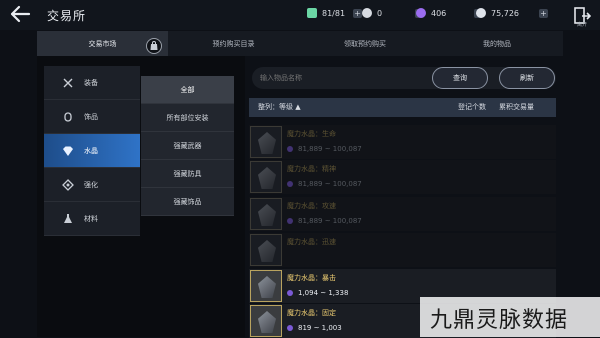  I want to click on tab-claim-reservation: 领取预约购买, so click(365, 43).